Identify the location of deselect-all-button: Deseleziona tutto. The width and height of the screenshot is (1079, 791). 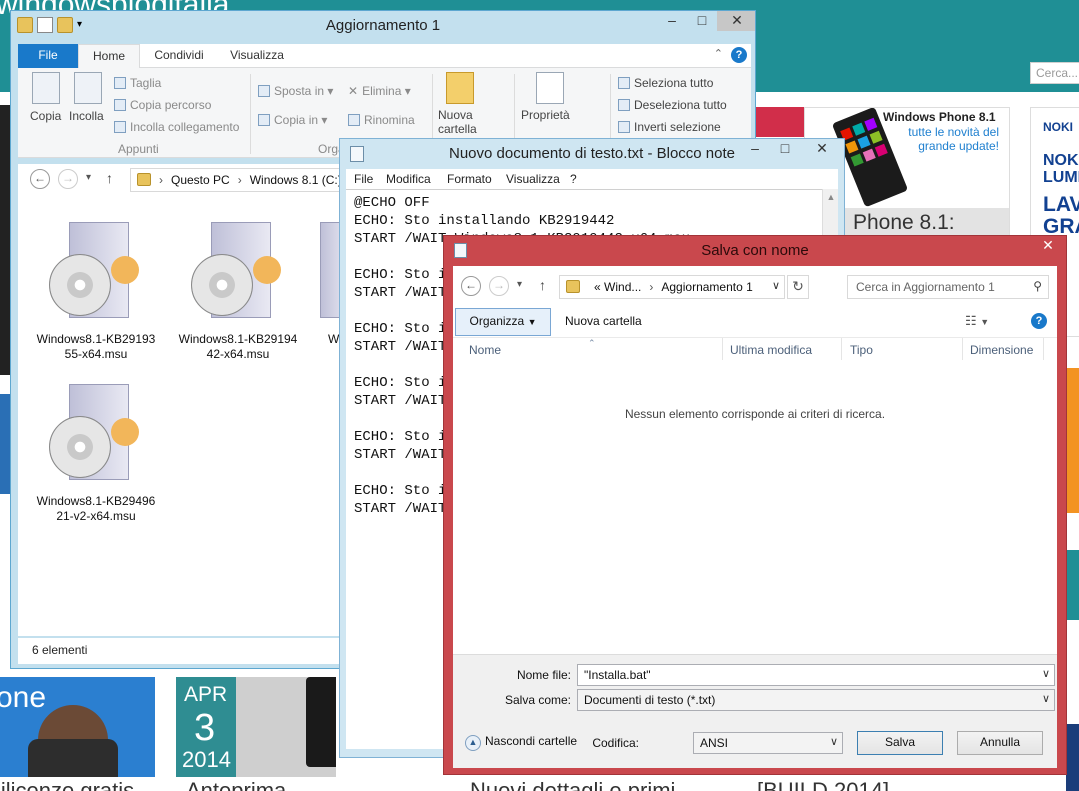
(672, 105).